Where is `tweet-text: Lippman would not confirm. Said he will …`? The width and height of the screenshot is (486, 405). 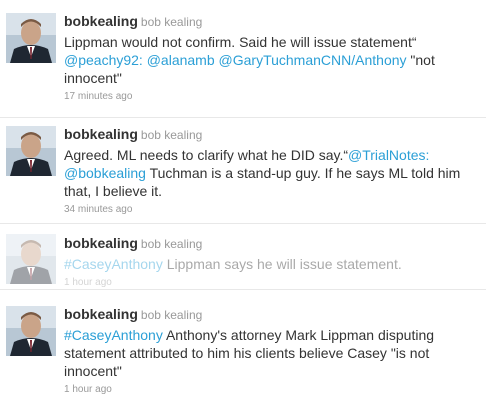 tweet-text: Lippman would not confirm. Said he will … is located at coordinates (273, 60).